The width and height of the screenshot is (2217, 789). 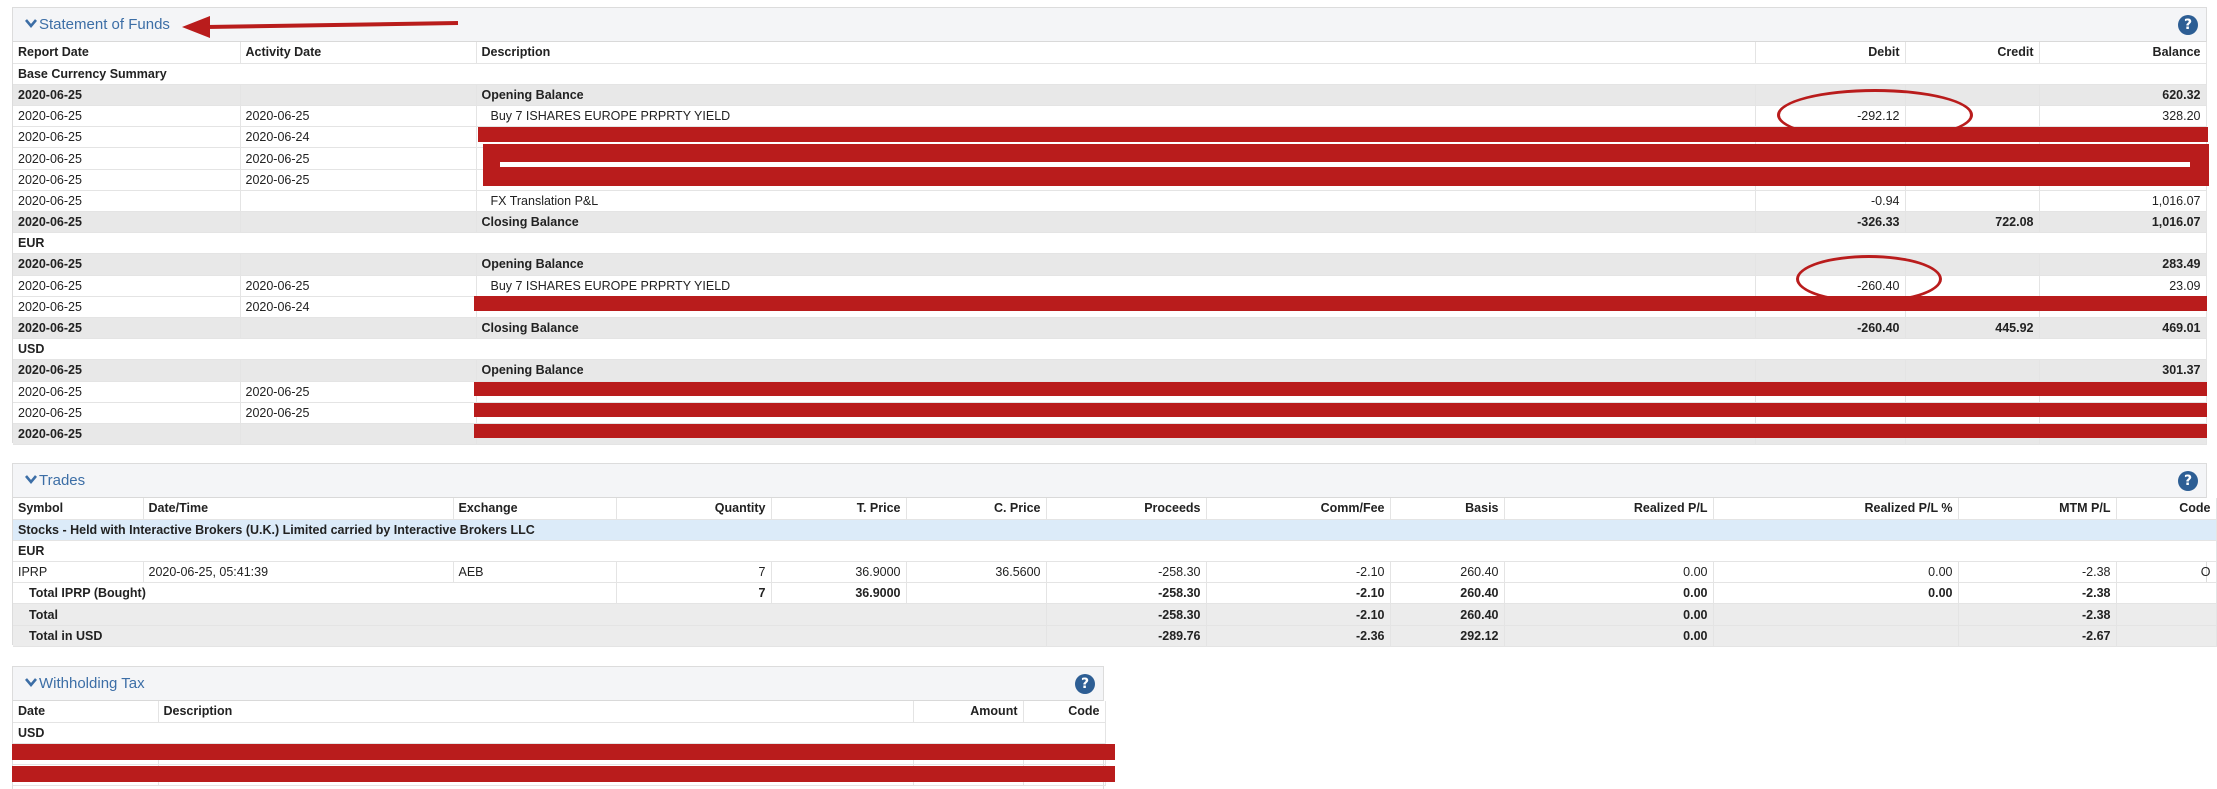 What do you see at coordinates (839, 509) in the screenshot?
I see `col-t-price: T. Price` at bounding box center [839, 509].